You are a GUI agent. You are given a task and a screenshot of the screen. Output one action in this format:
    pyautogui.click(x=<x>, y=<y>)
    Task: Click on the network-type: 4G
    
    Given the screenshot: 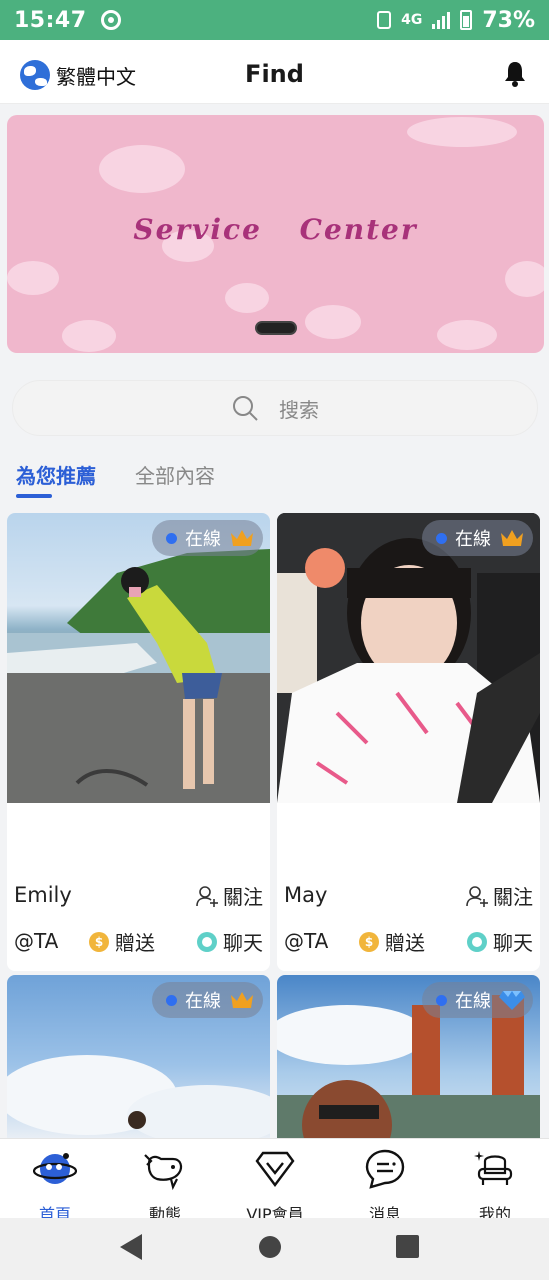 What is the action you would take?
    pyautogui.click(x=412, y=20)
    